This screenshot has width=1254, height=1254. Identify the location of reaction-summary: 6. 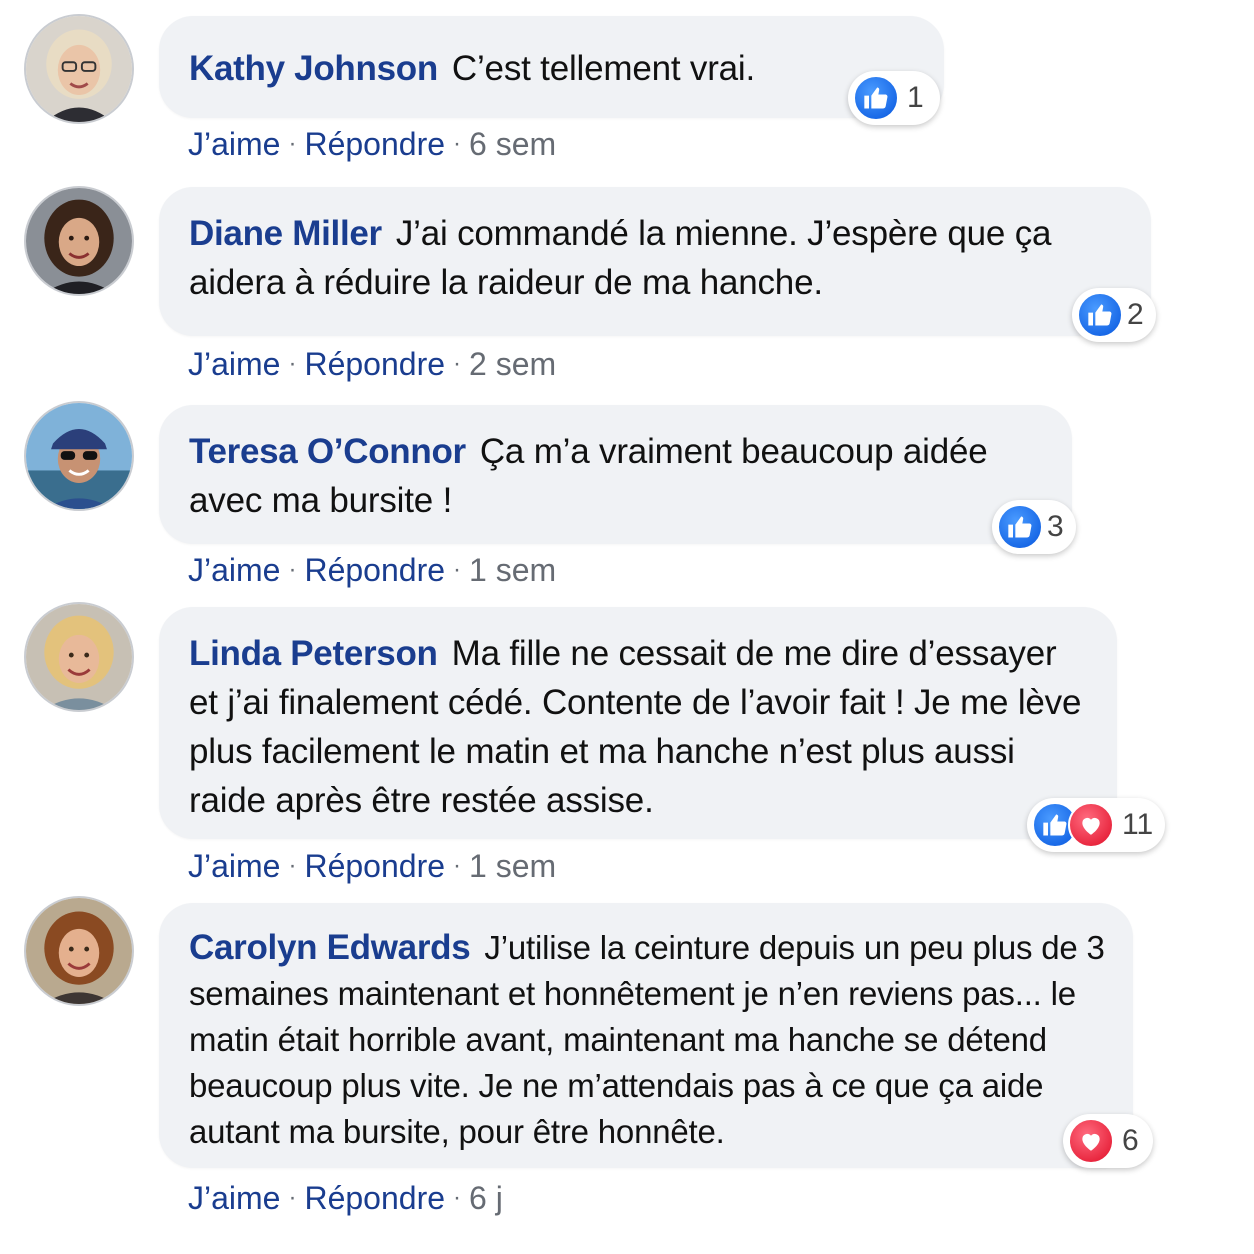
(1108, 1141).